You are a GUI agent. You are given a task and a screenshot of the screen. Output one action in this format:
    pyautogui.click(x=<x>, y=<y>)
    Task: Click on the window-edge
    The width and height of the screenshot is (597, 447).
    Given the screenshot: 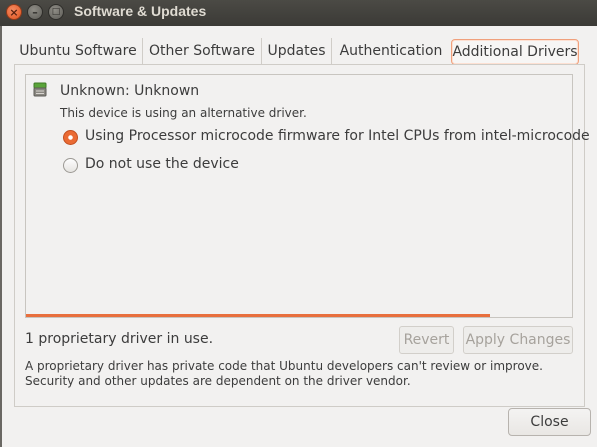 What is the action you would take?
    pyautogui.click(x=1, y=236)
    